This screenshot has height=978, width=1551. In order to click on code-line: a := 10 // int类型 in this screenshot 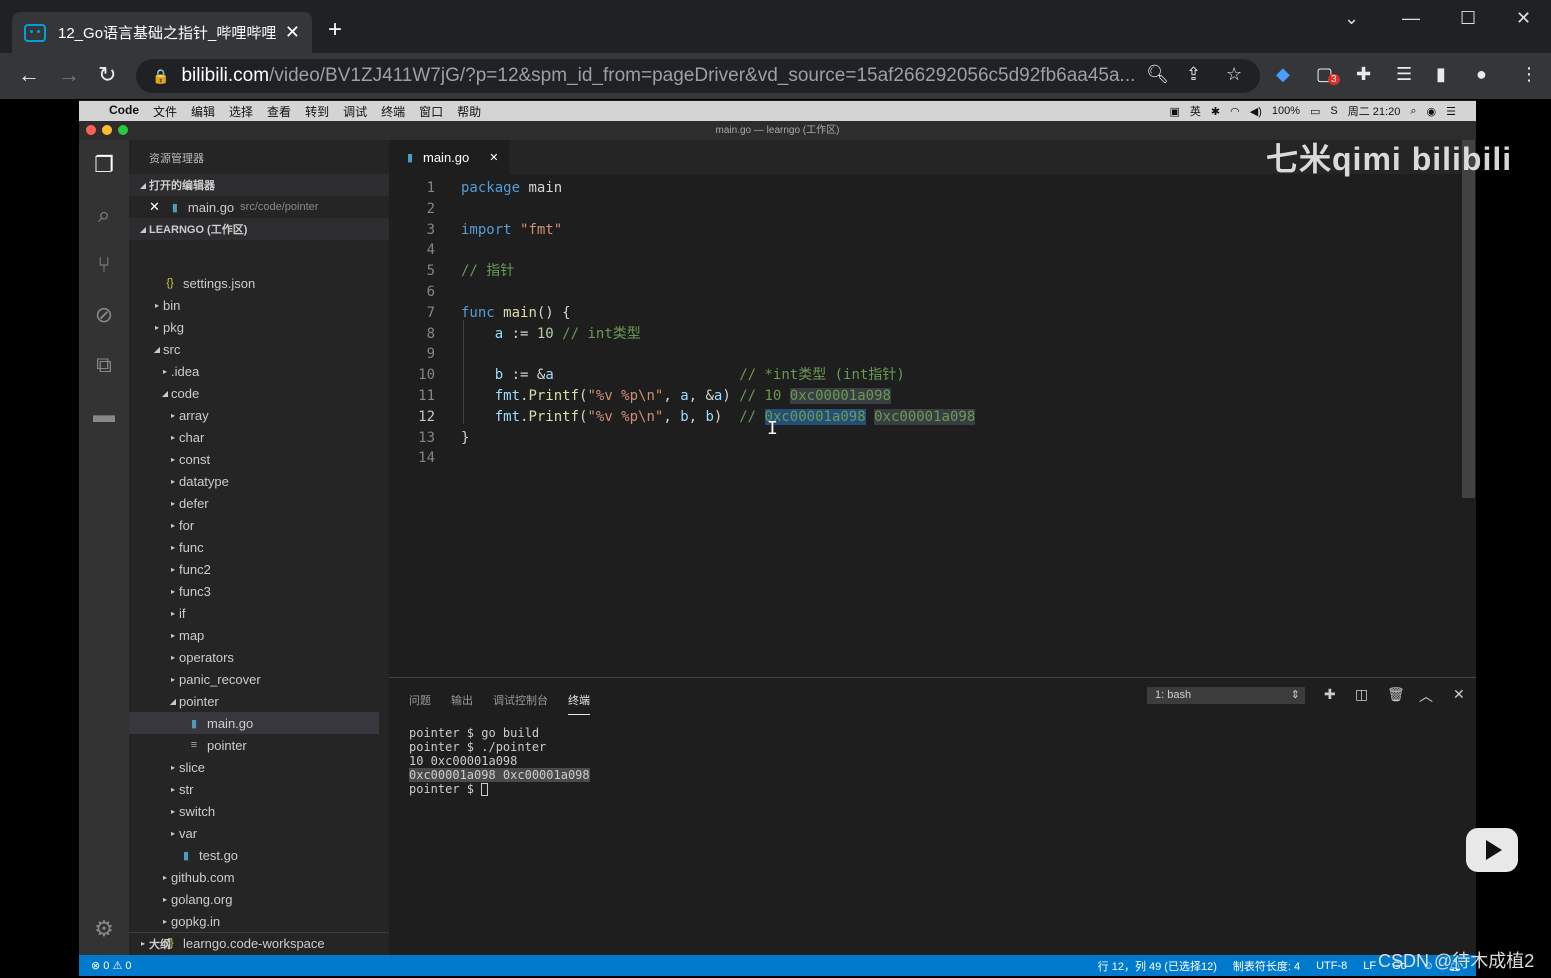, I will do `click(551, 334)`.